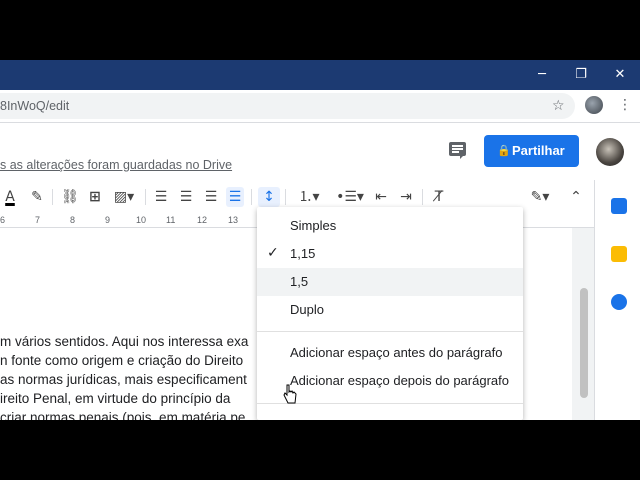 This screenshot has width=640, height=480. I want to click on minimize-icon: ─, so click(542, 75).